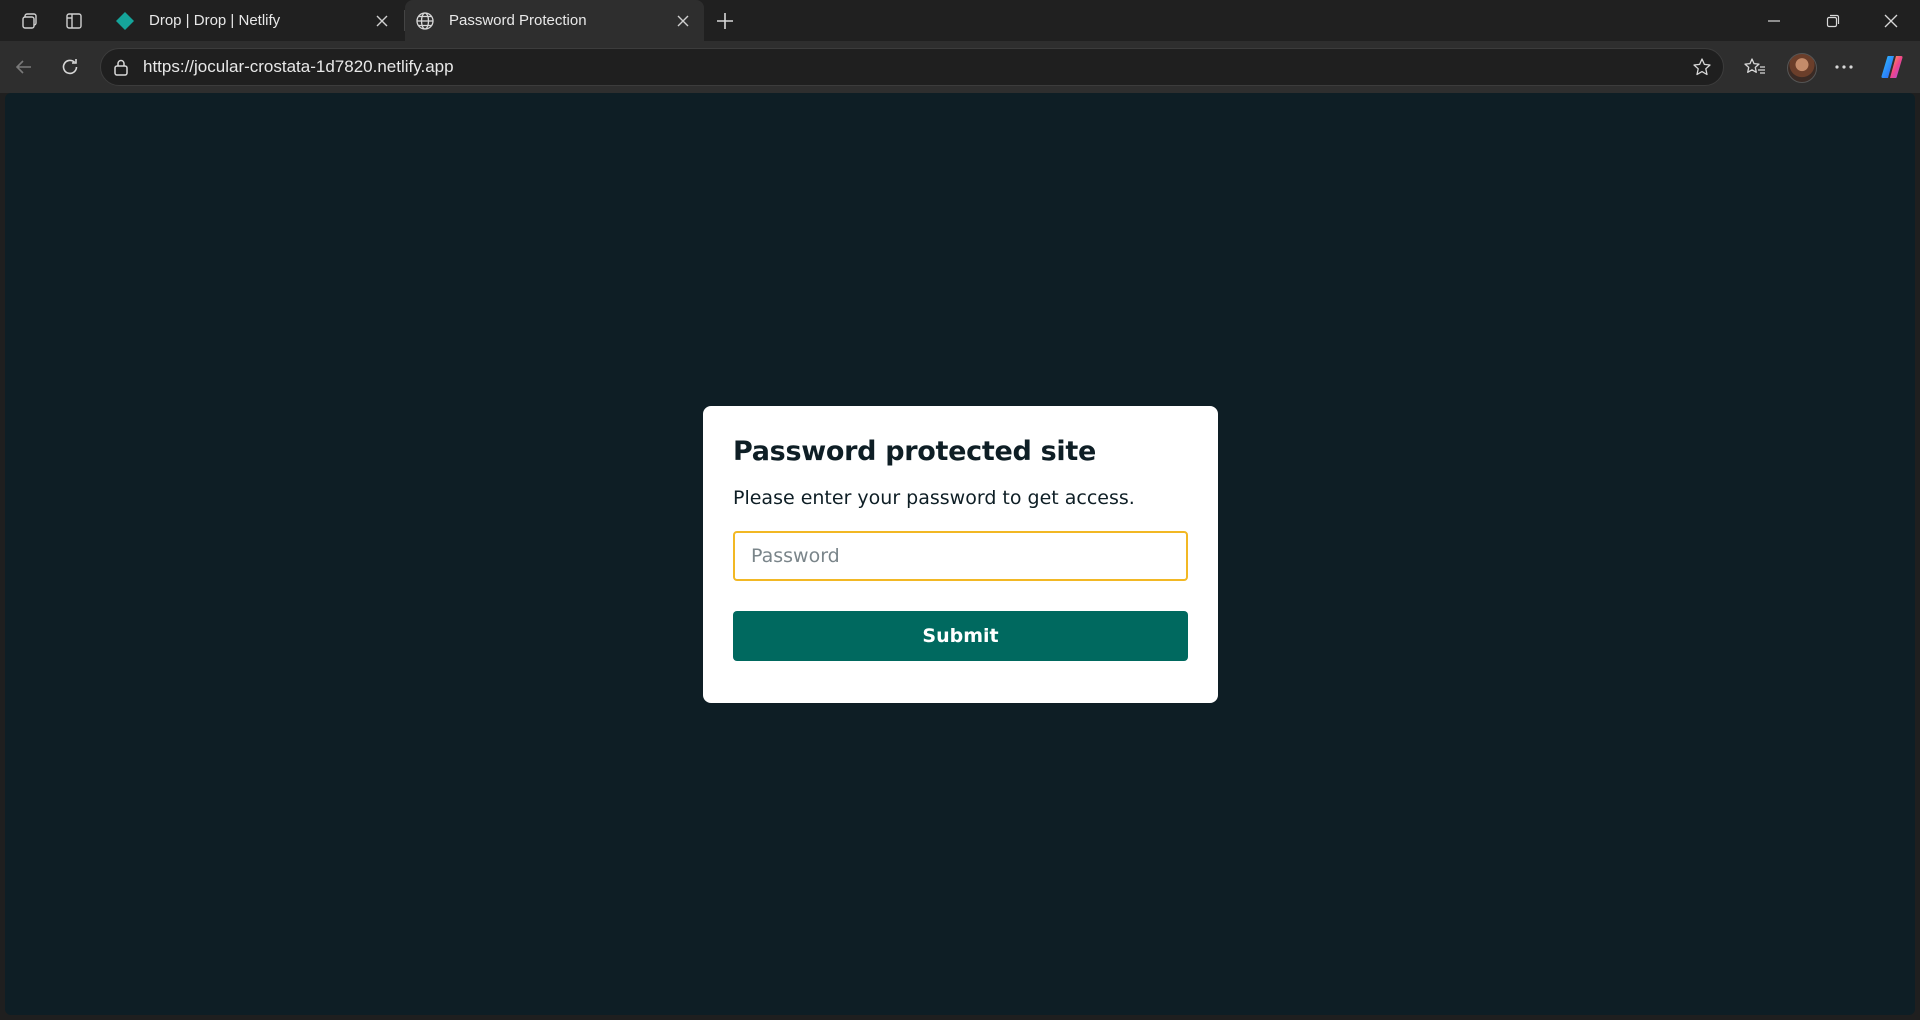  What do you see at coordinates (518, 20) in the screenshot?
I see `tab-title: Password Protection` at bounding box center [518, 20].